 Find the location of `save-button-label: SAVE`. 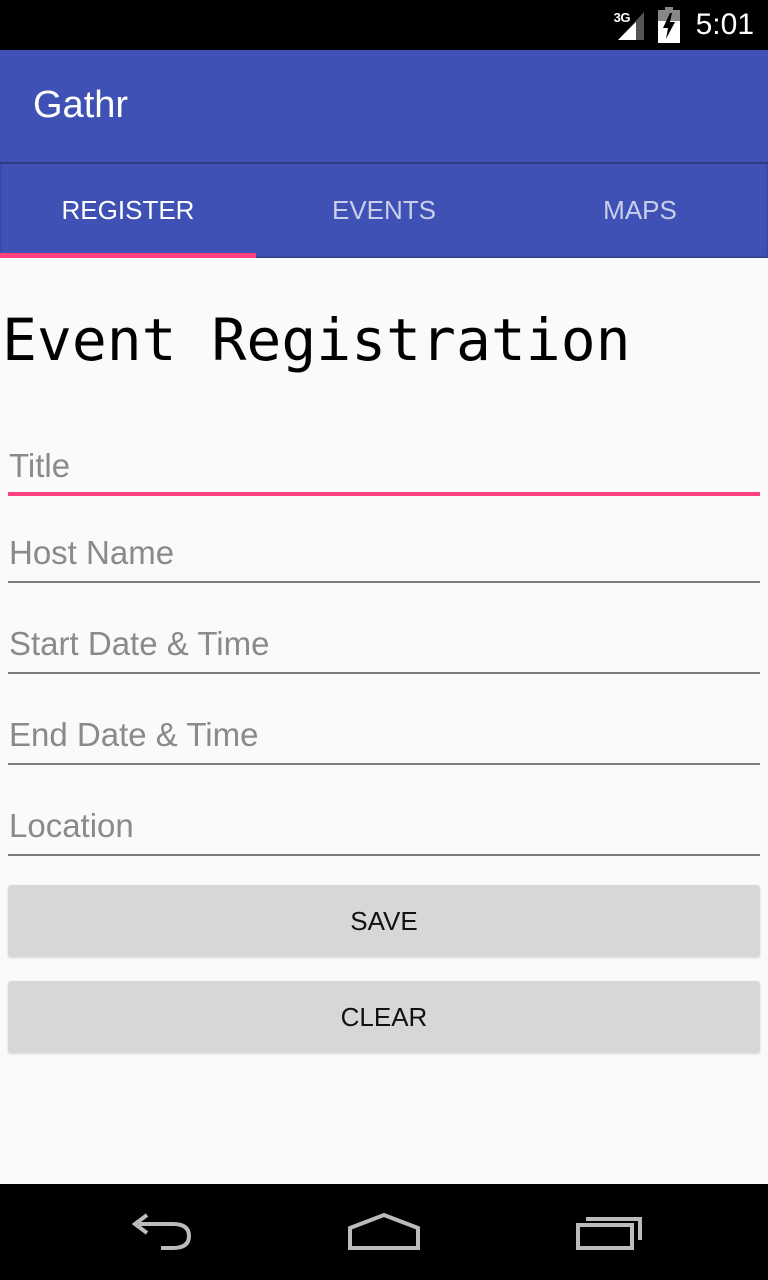

save-button-label: SAVE is located at coordinates (384, 920).